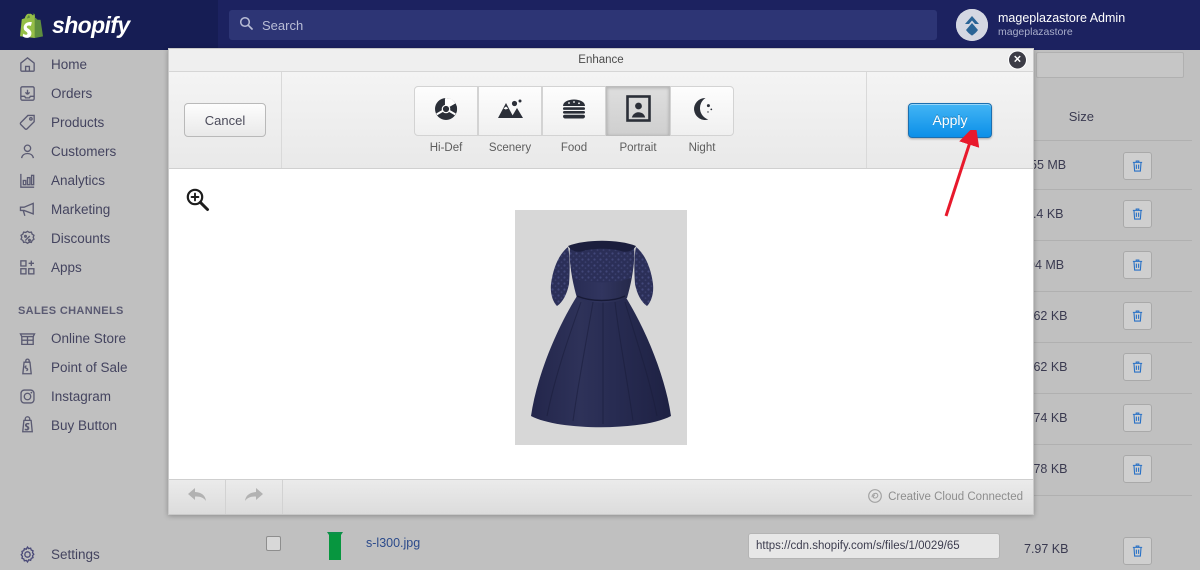 Image resolution: width=1200 pixels, height=570 pixels. What do you see at coordinates (27, 396) in the screenshot?
I see `instagram-icon` at bounding box center [27, 396].